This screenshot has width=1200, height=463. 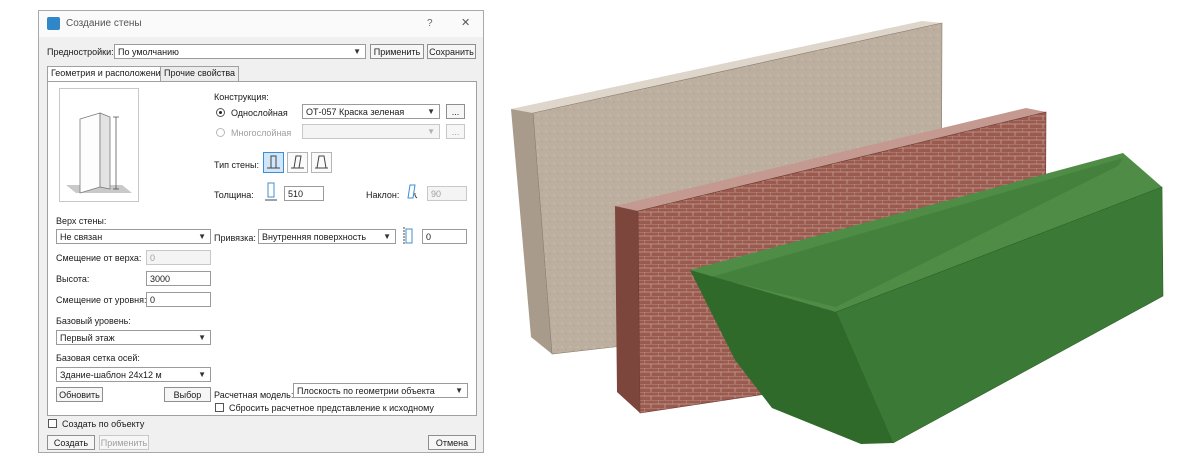 I want to click on tab-other-properties: Прочие свойства, so click(x=200, y=73).